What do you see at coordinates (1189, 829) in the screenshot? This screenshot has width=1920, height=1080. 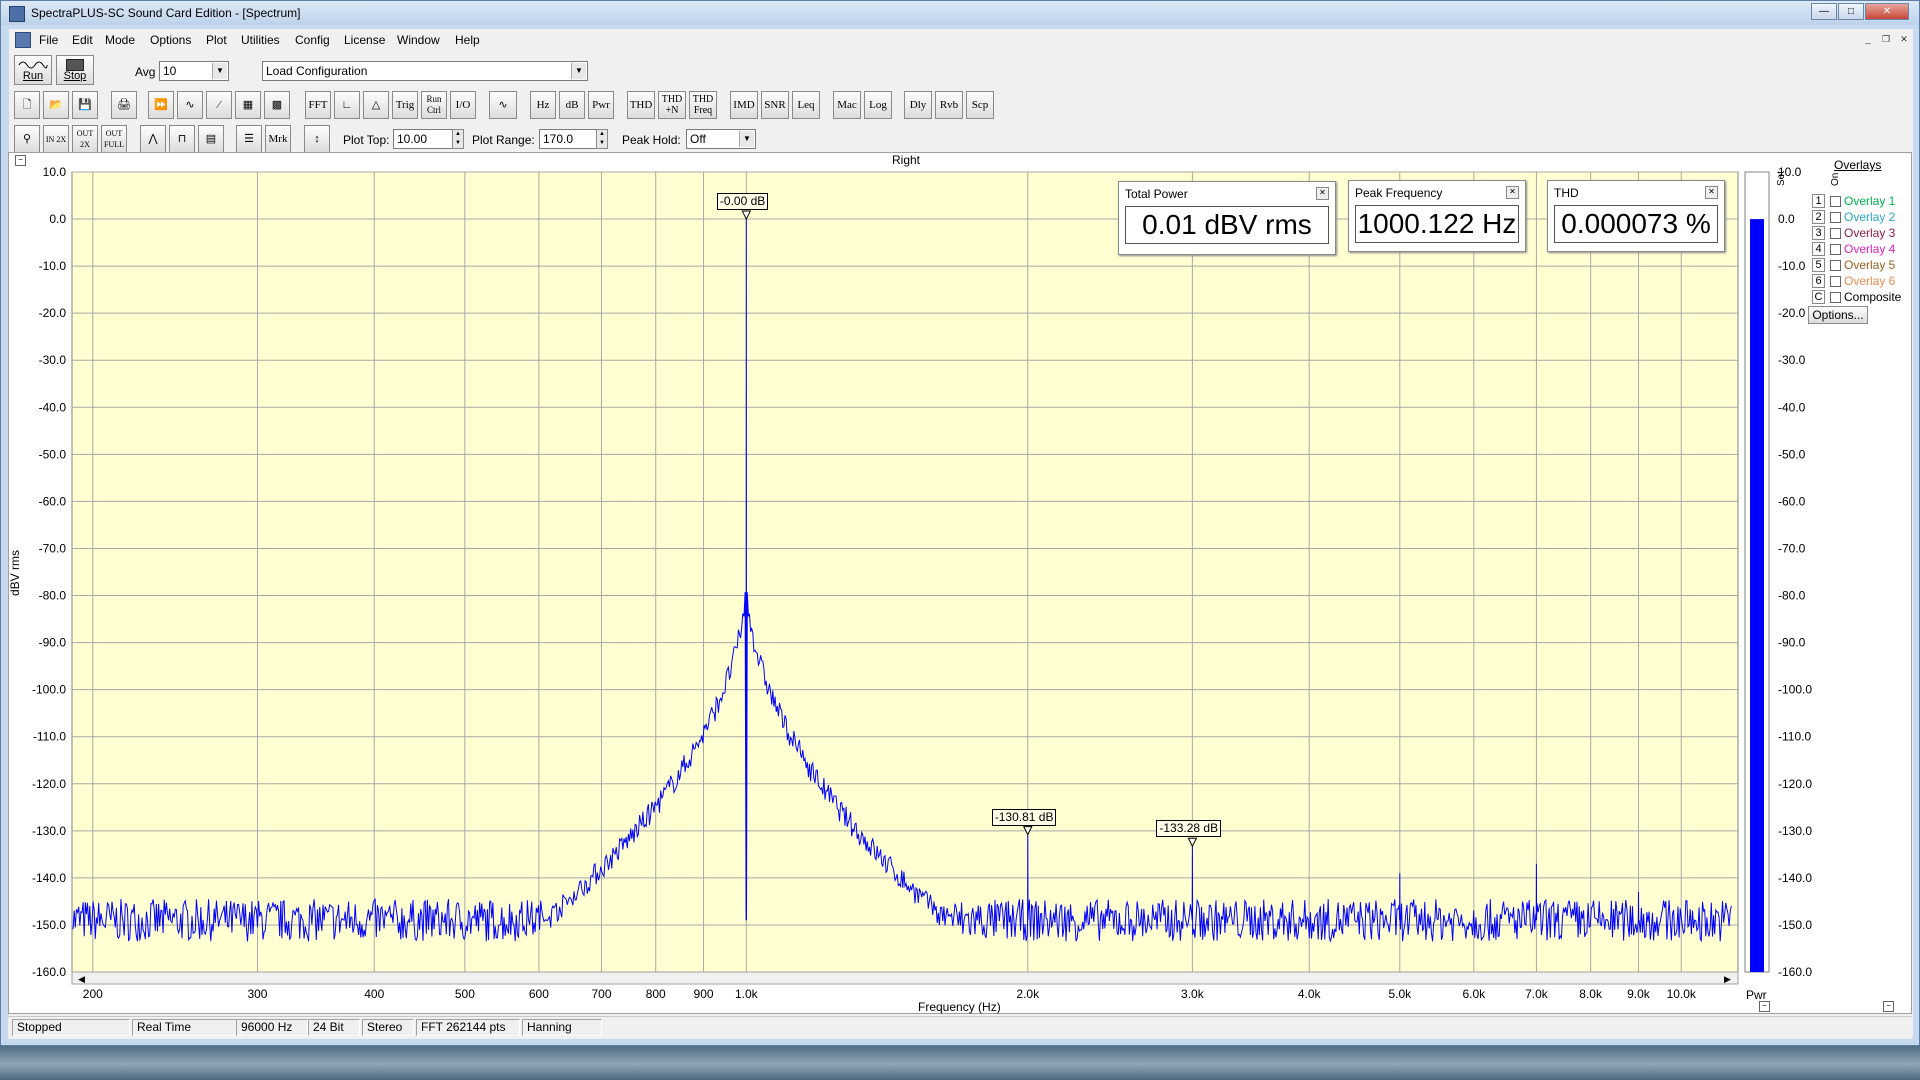 I see `peak-marker-label: -133.28 dB` at bounding box center [1189, 829].